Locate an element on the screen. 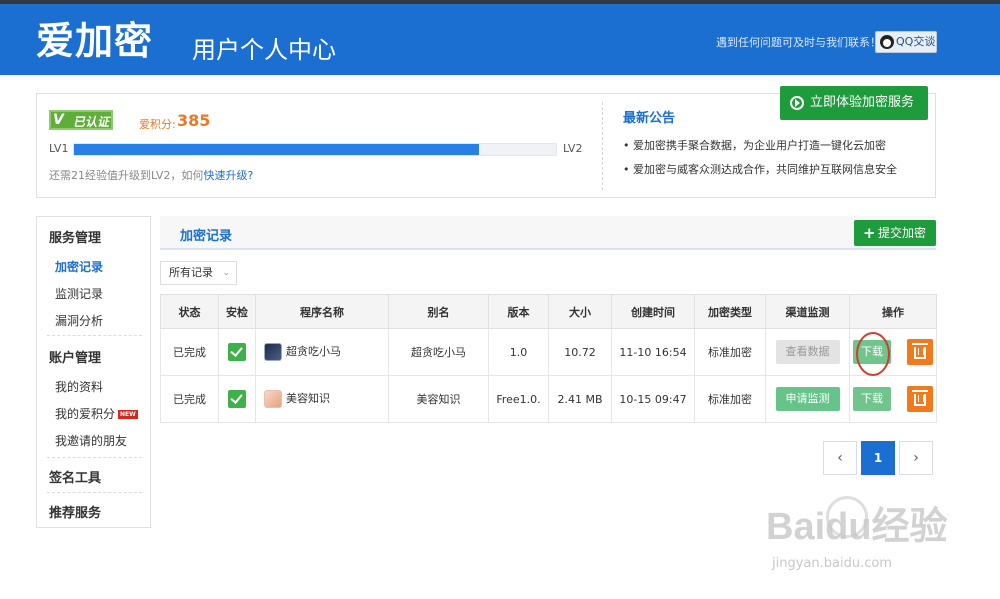 This screenshot has width=1000, height=599. channel-cell: 查看数据 is located at coordinates (807, 352).